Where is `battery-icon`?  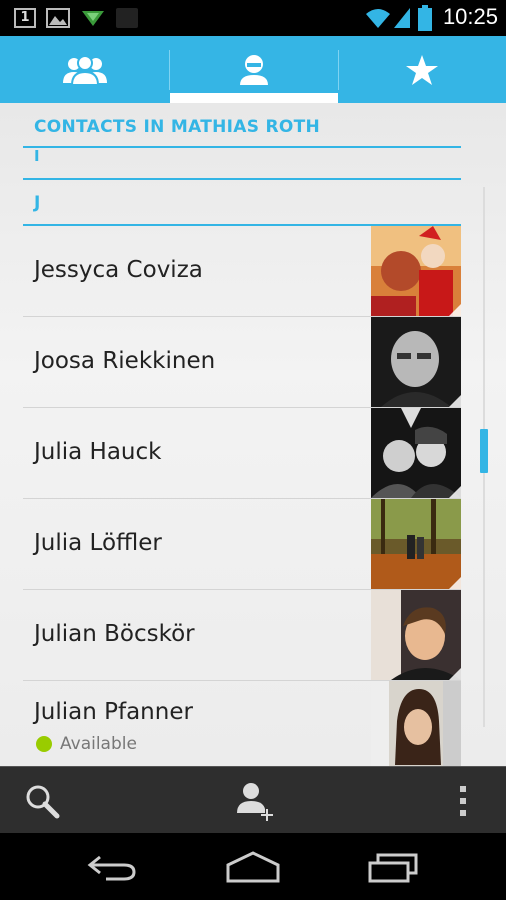 battery-icon is located at coordinates (425, 18).